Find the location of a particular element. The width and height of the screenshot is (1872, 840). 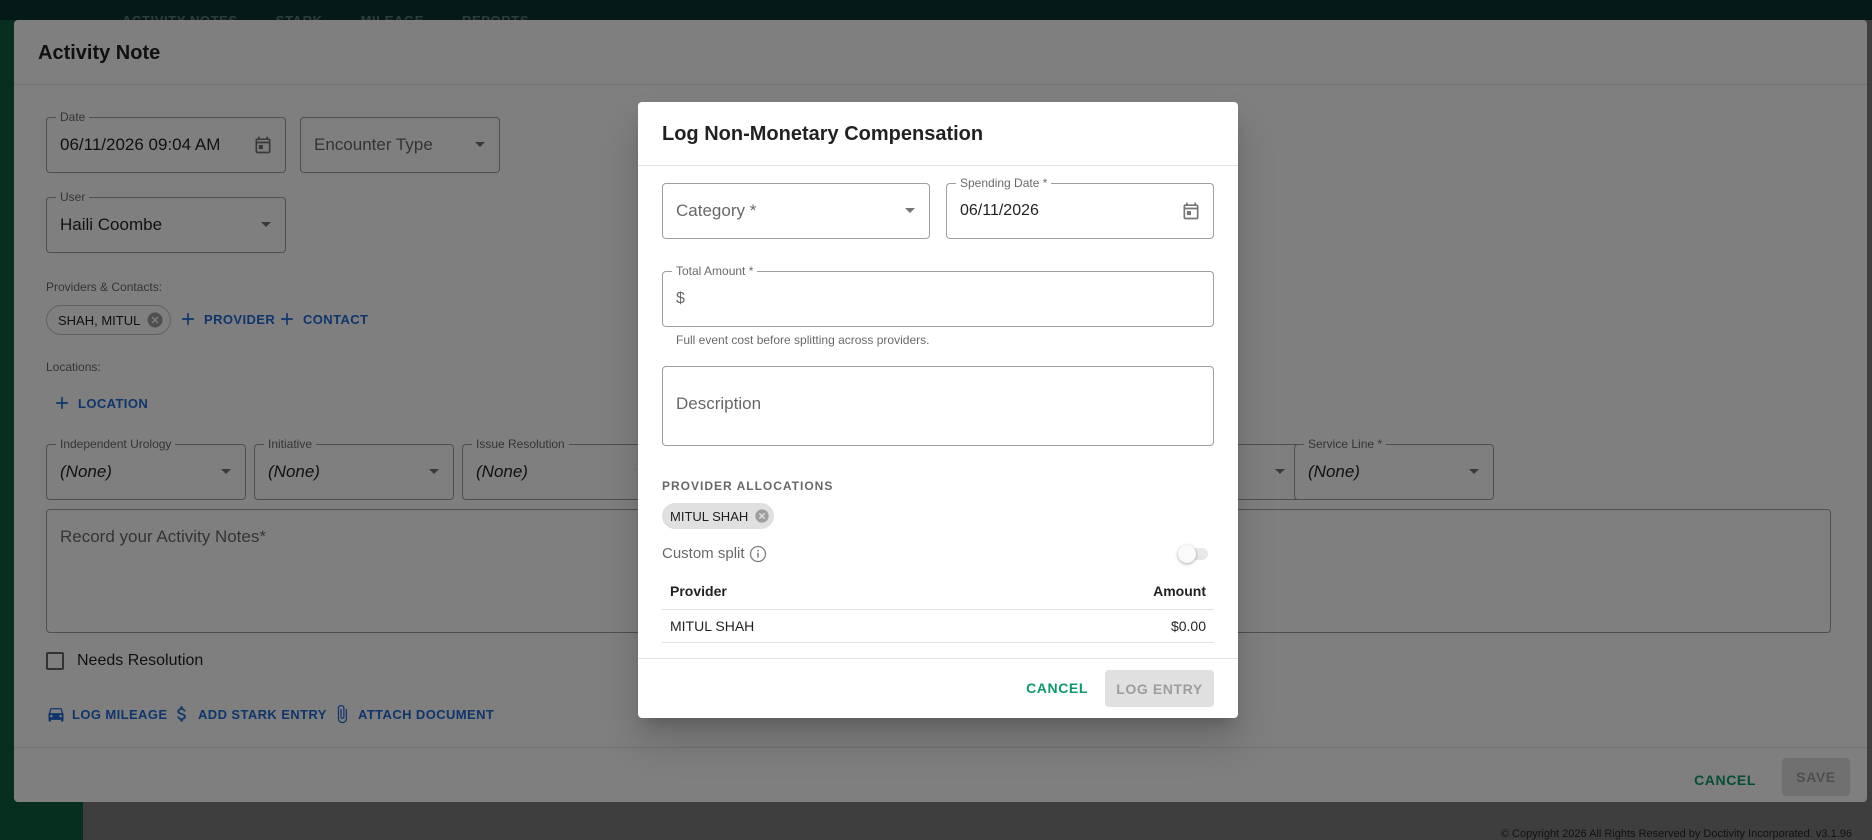

allocation-provider-cell: MITUL SHAH is located at coordinates (826, 626).